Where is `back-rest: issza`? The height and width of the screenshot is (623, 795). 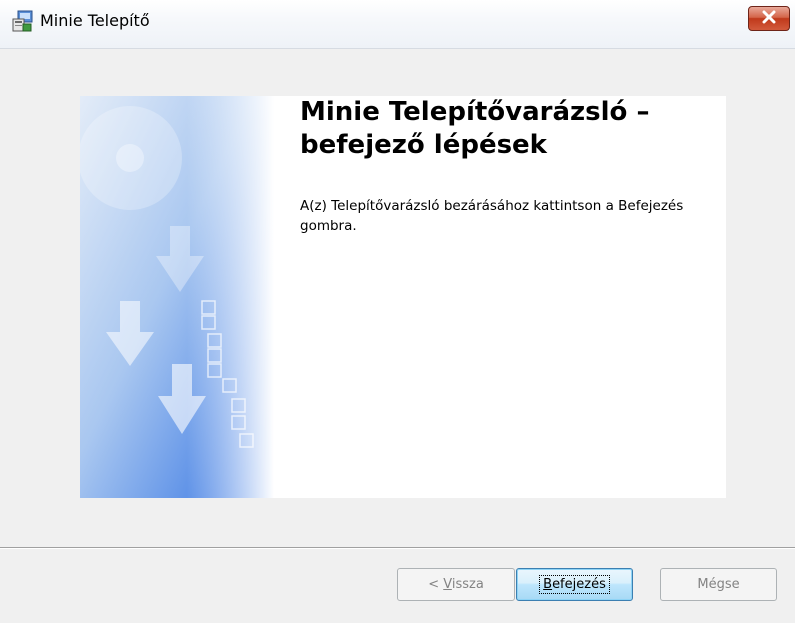
back-rest: issza is located at coordinates (467, 584).